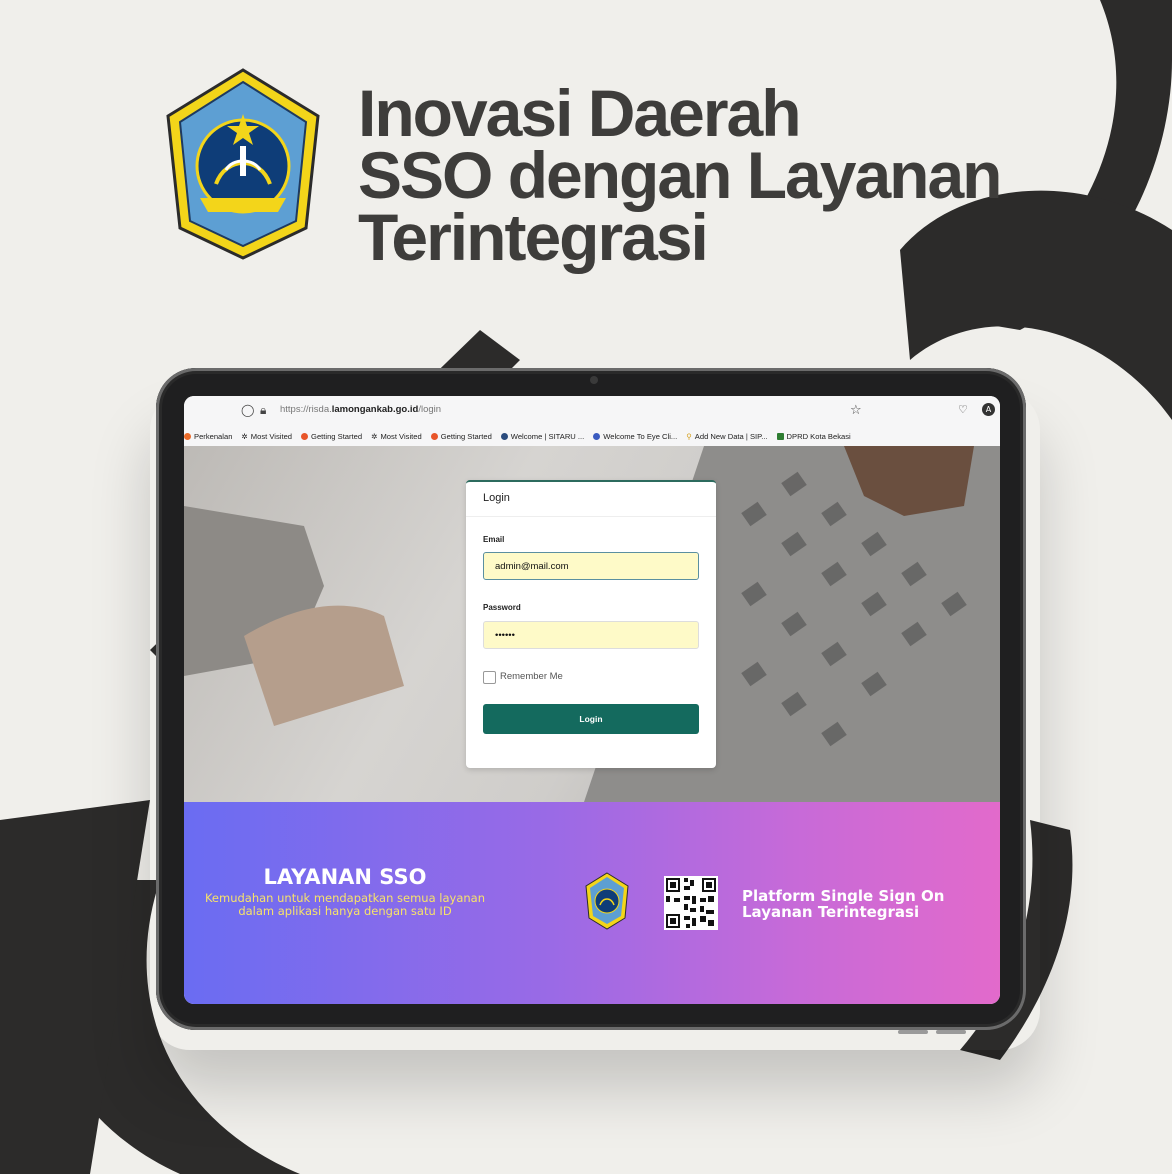 The height and width of the screenshot is (1174, 1172). I want to click on lock-icon: 🔒︎, so click(263, 410).